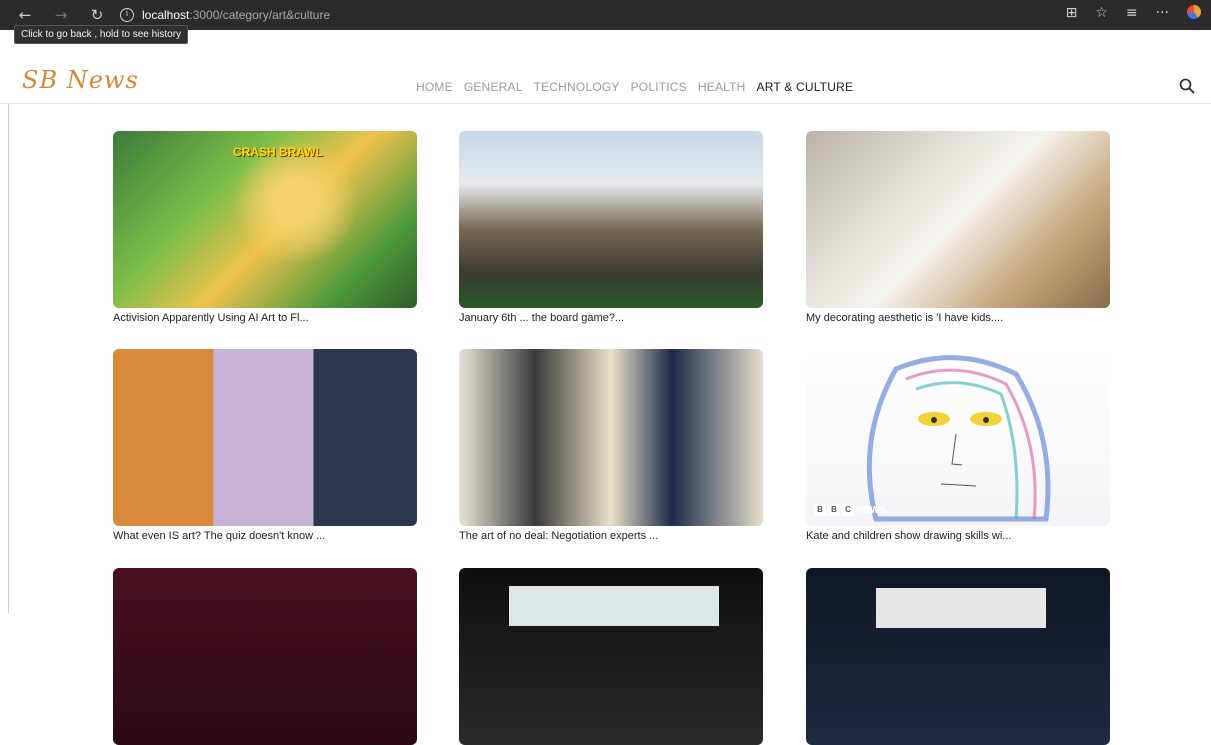 The width and height of the screenshot is (1211, 745). What do you see at coordinates (278, 152) in the screenshot?
I see `thumbnail-text: CRASH BRAWL` at bounding box center [278, 152].